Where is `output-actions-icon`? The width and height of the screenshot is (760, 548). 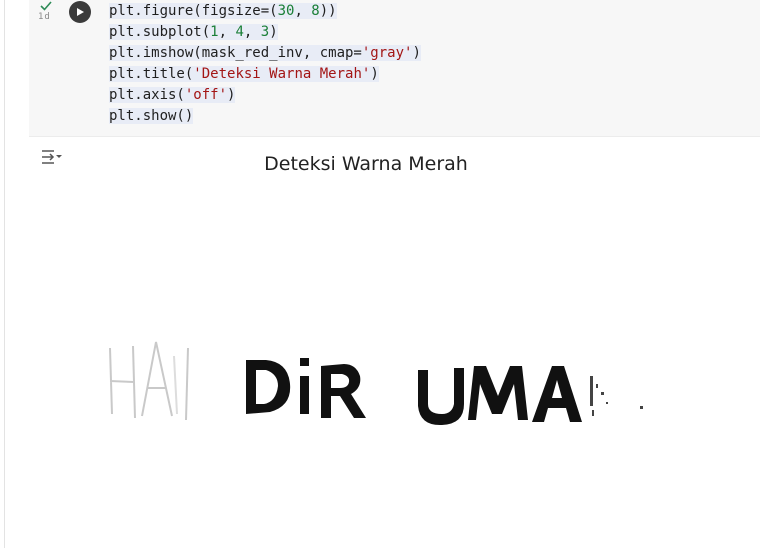
output-actions-icon is located at coordinates (52, 157).